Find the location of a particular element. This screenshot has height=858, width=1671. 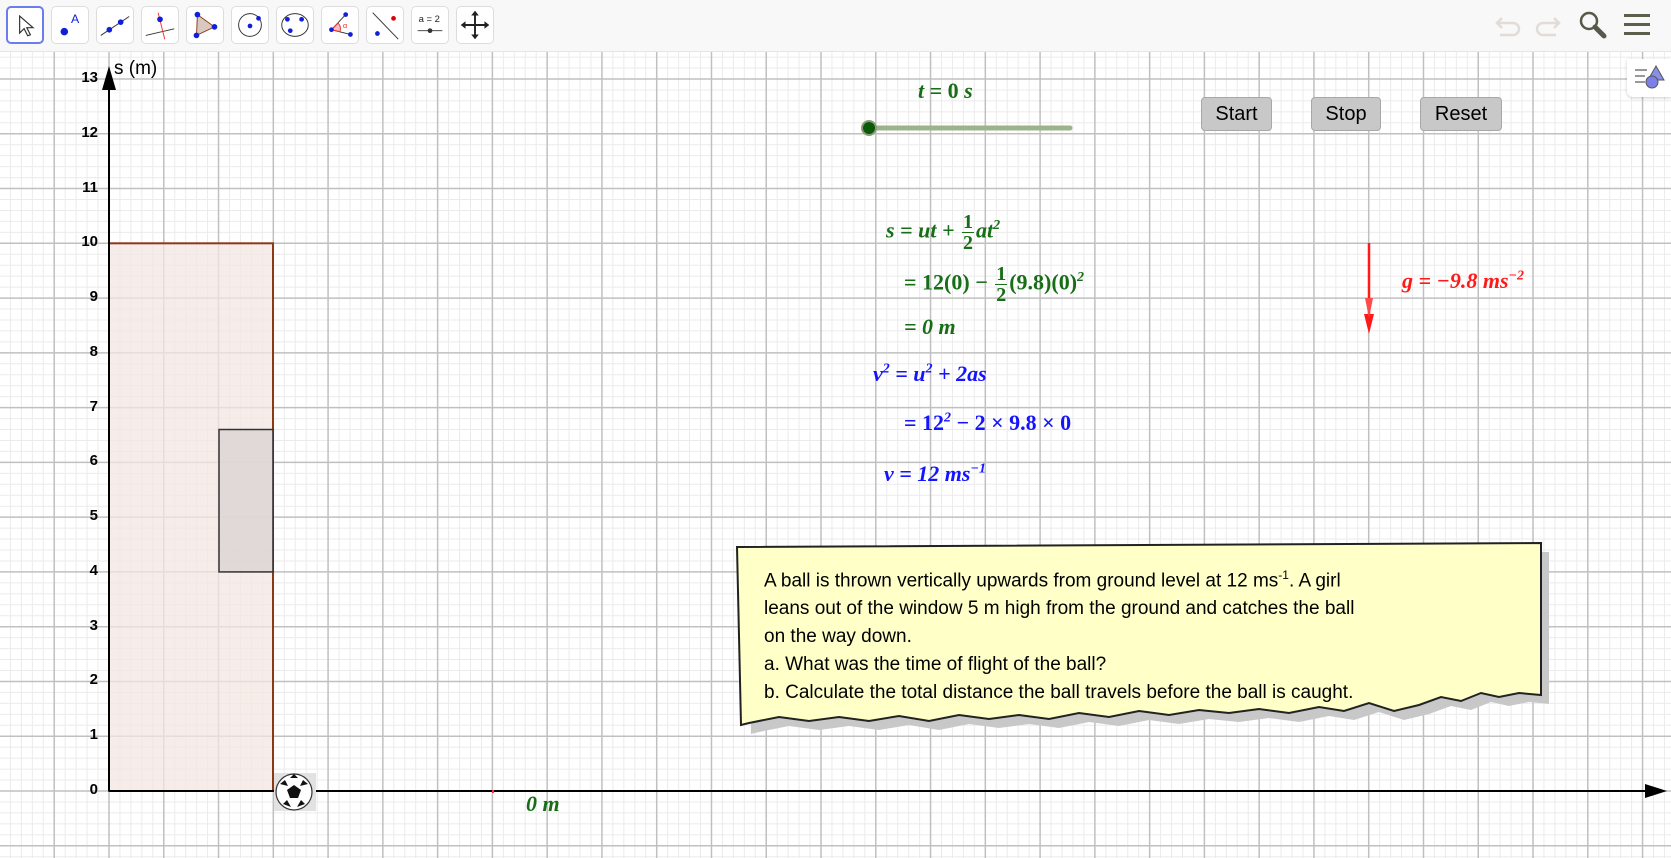

y-tick-label: 3 is located at coordinates (93, 625).